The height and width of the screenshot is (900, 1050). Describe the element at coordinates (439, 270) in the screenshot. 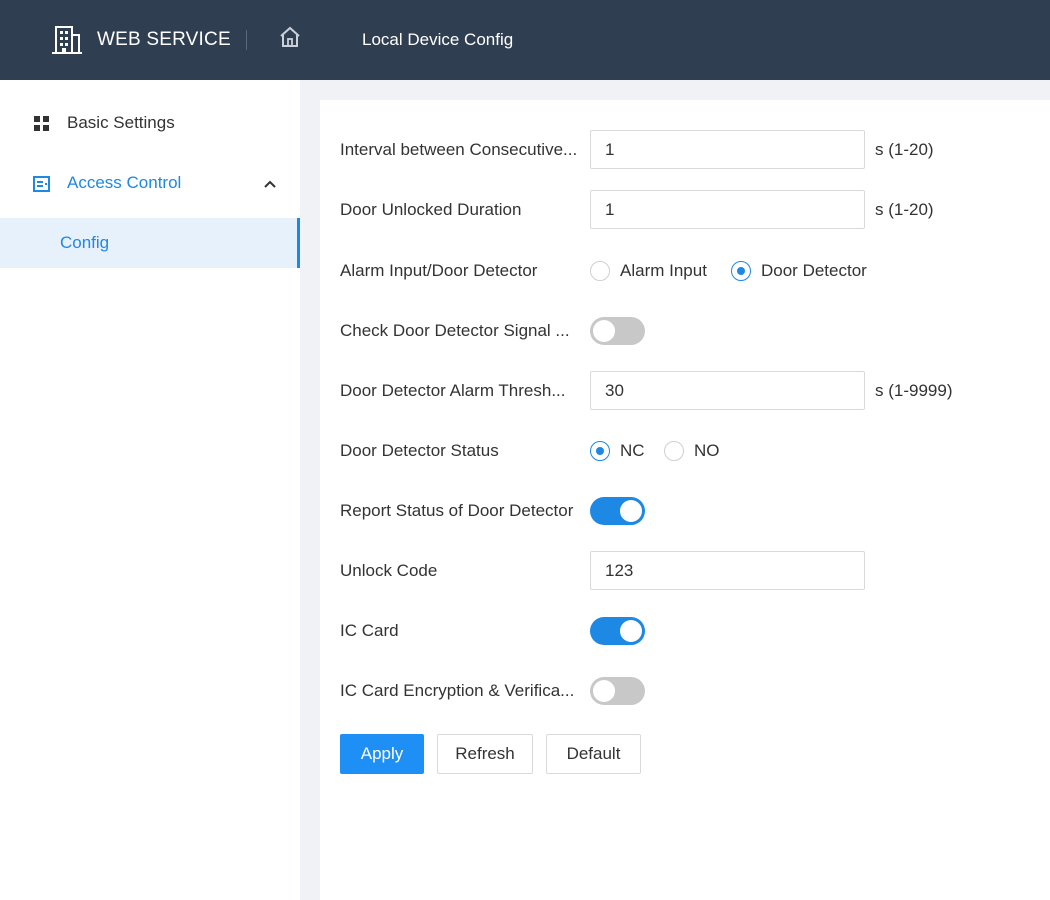

I see `alarm-input-type-label: Alarm Input/Door Detector` at that location.